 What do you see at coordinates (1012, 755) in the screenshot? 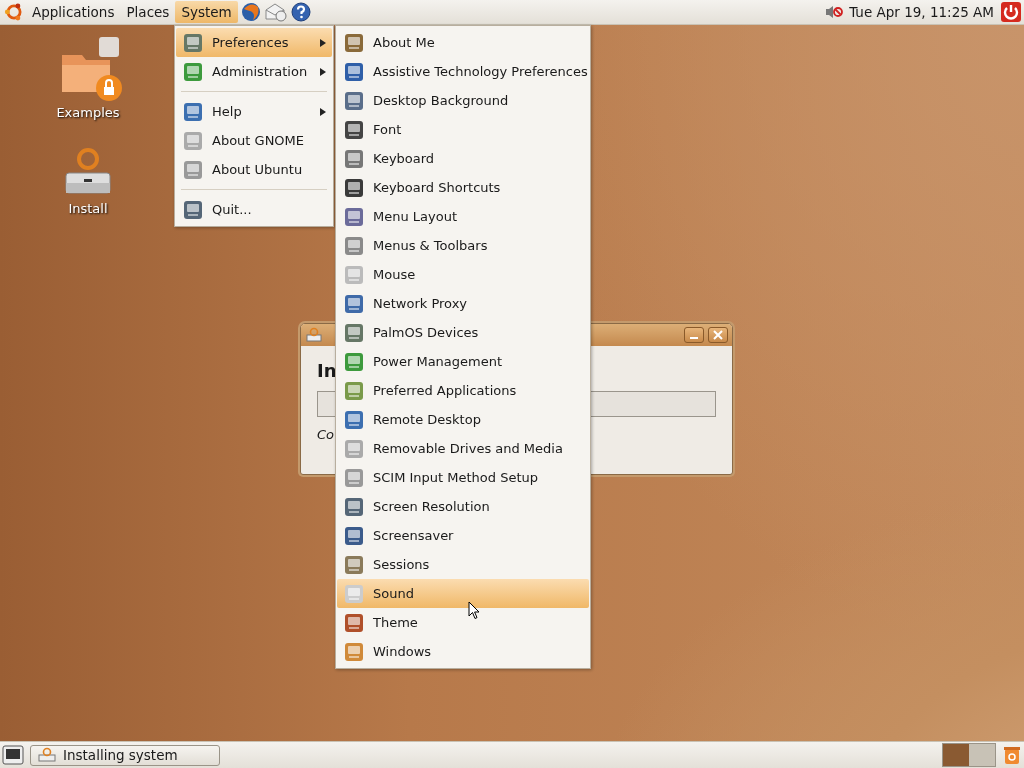
I see `trash-icon` at bounding box center [1012, 755].